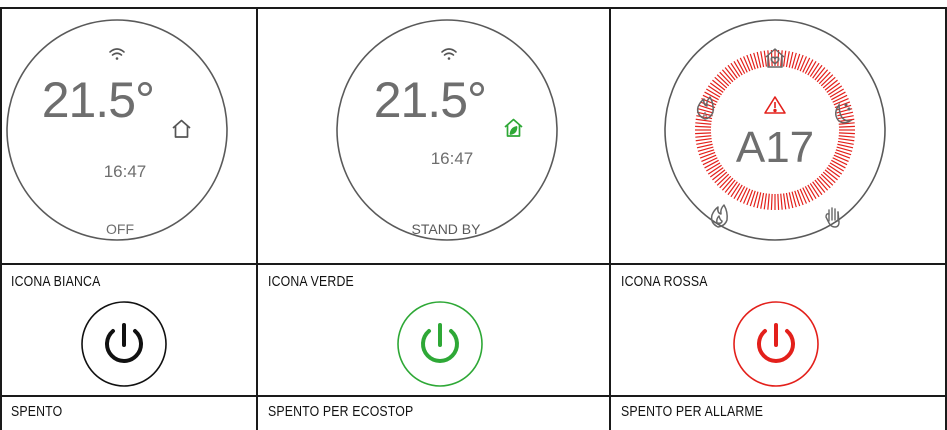  What do you see at coordinates (37, 411) in the screenshot?
I see `state-caption: SPENTO` at bounding box center [37, 411].